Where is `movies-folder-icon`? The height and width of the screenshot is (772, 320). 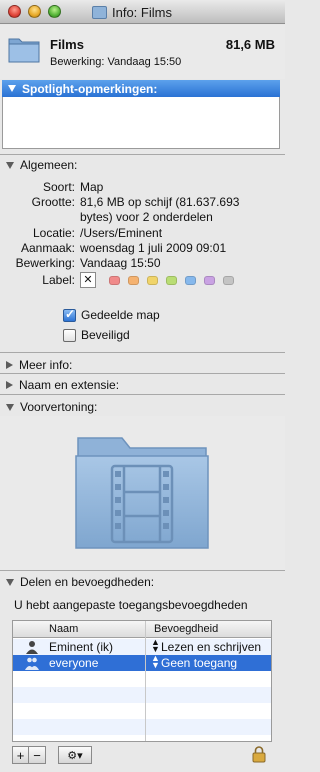
movies-folder-icon is located at coordinates (142, 493).